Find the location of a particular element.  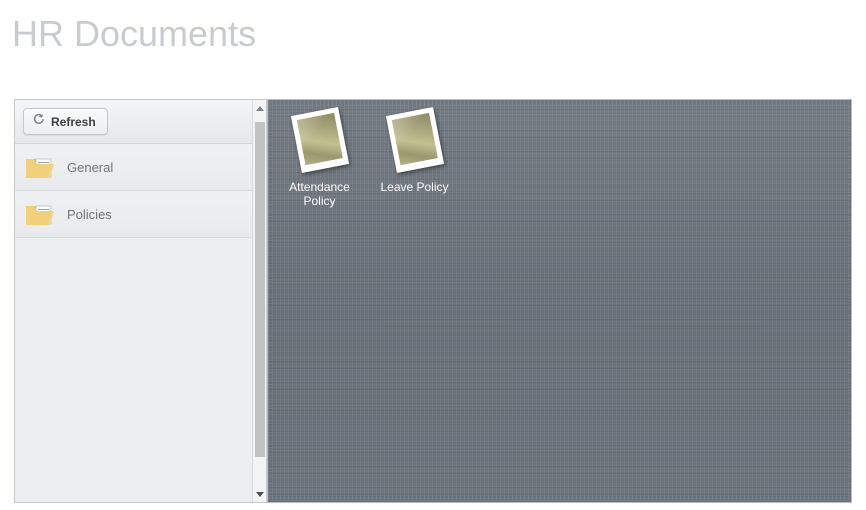

document-item: Leave Policy is located at coordinates (414, 156).